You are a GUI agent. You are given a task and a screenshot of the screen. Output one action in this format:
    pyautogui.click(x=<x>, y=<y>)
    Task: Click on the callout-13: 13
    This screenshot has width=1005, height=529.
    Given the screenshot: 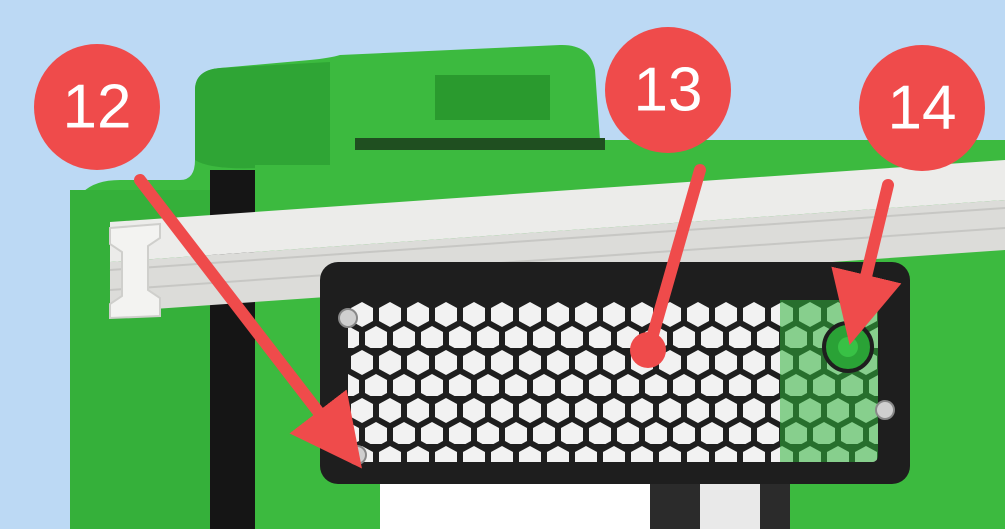 What is the action you would take?
    pyautogui.click(x=668, y=90)
    